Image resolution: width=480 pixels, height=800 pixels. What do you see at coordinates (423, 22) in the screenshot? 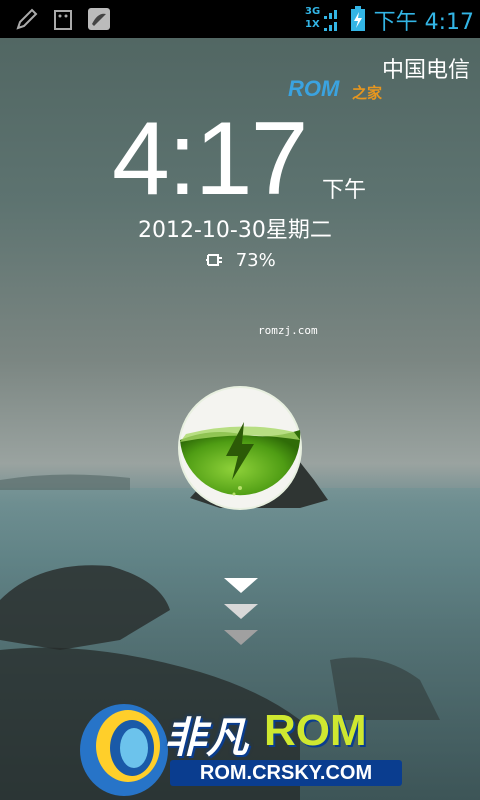
I see `status-time: 下午 4:17` at bounding box center [423, 22].